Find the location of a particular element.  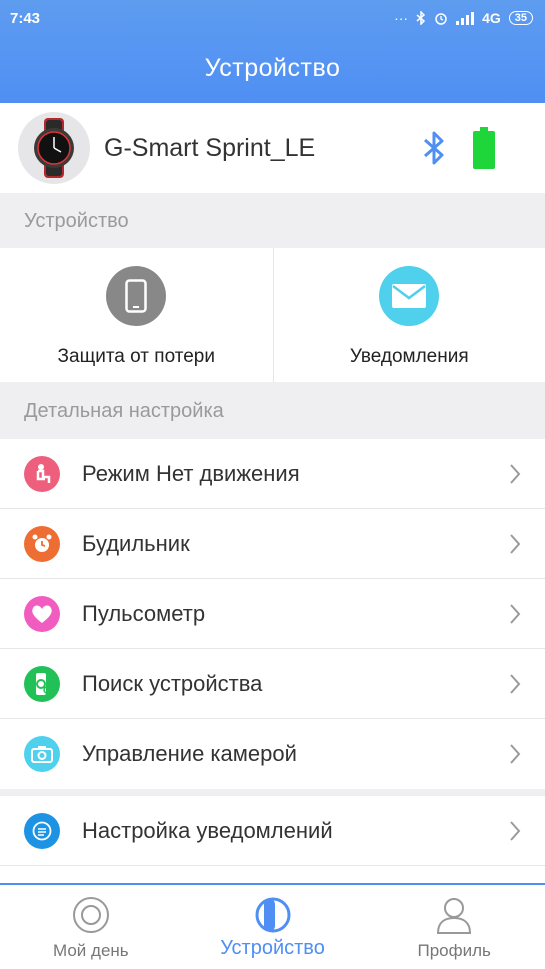

tab-profile: Профиль is located at coordinates (454, 927).